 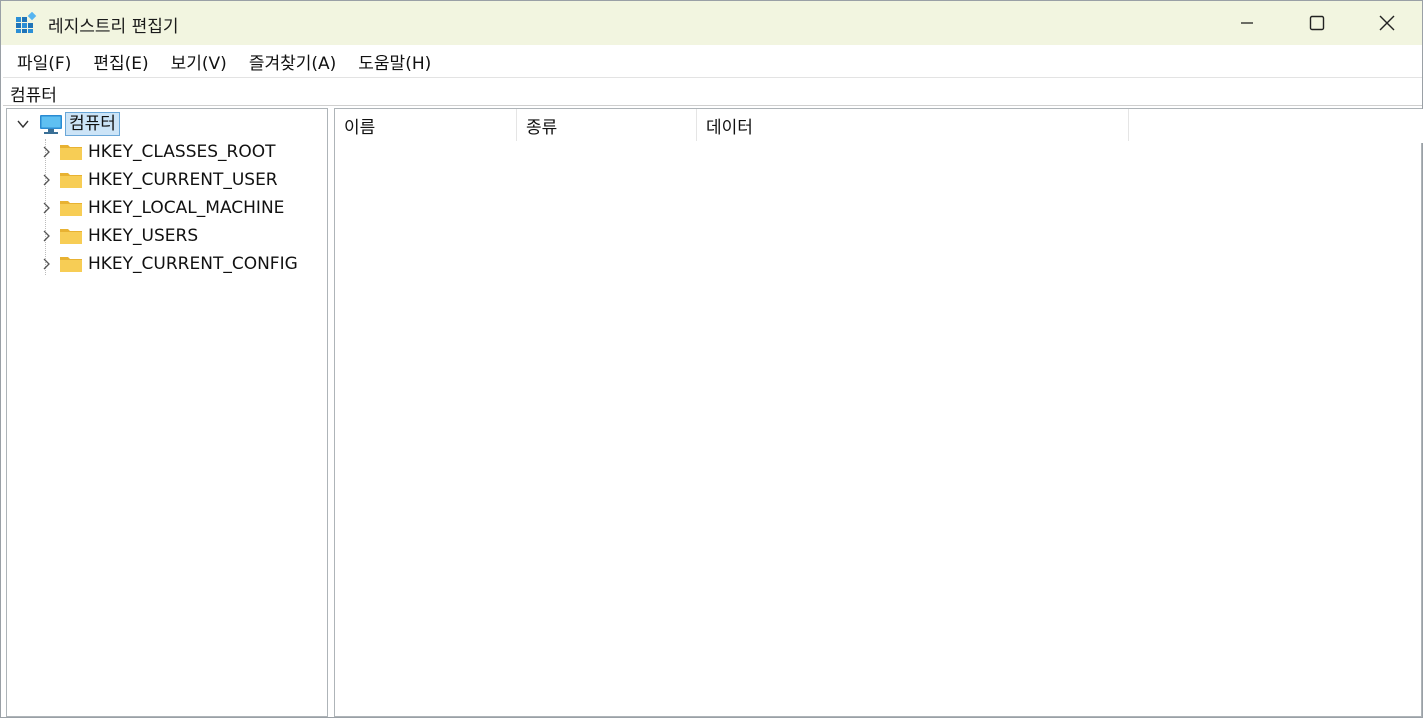 I want to click on menu-favorites: 즐겨찾기(A), so click(x=292, y=61).